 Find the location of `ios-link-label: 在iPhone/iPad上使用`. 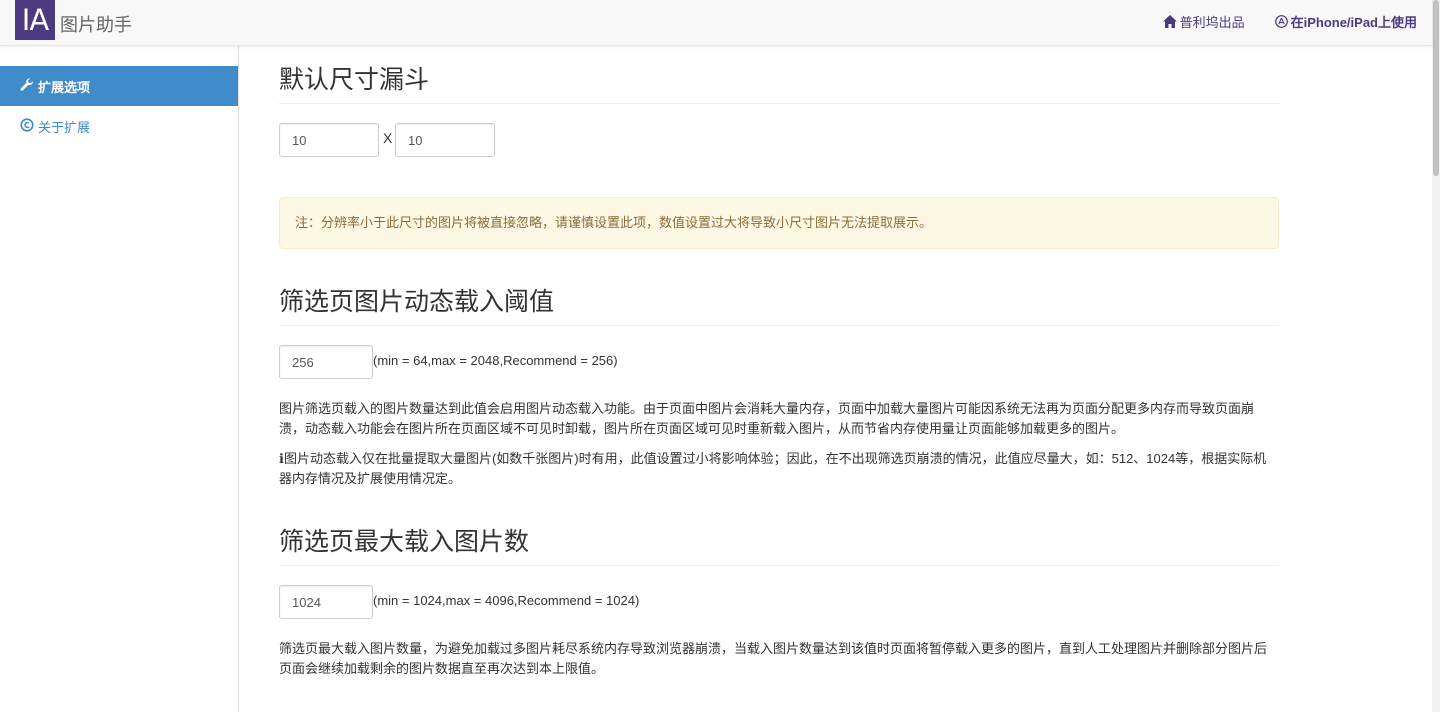

ios-link-label: 在iPhone/iPad上使用 is located at coordinates (1353, 22).